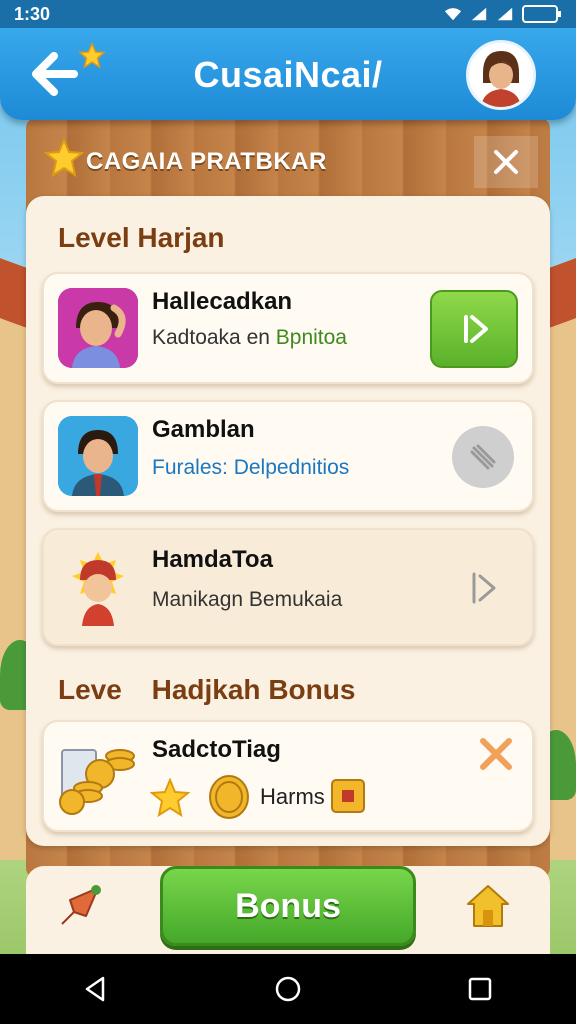  I want to click on item-title: HamdaToa, so click(212, 559).